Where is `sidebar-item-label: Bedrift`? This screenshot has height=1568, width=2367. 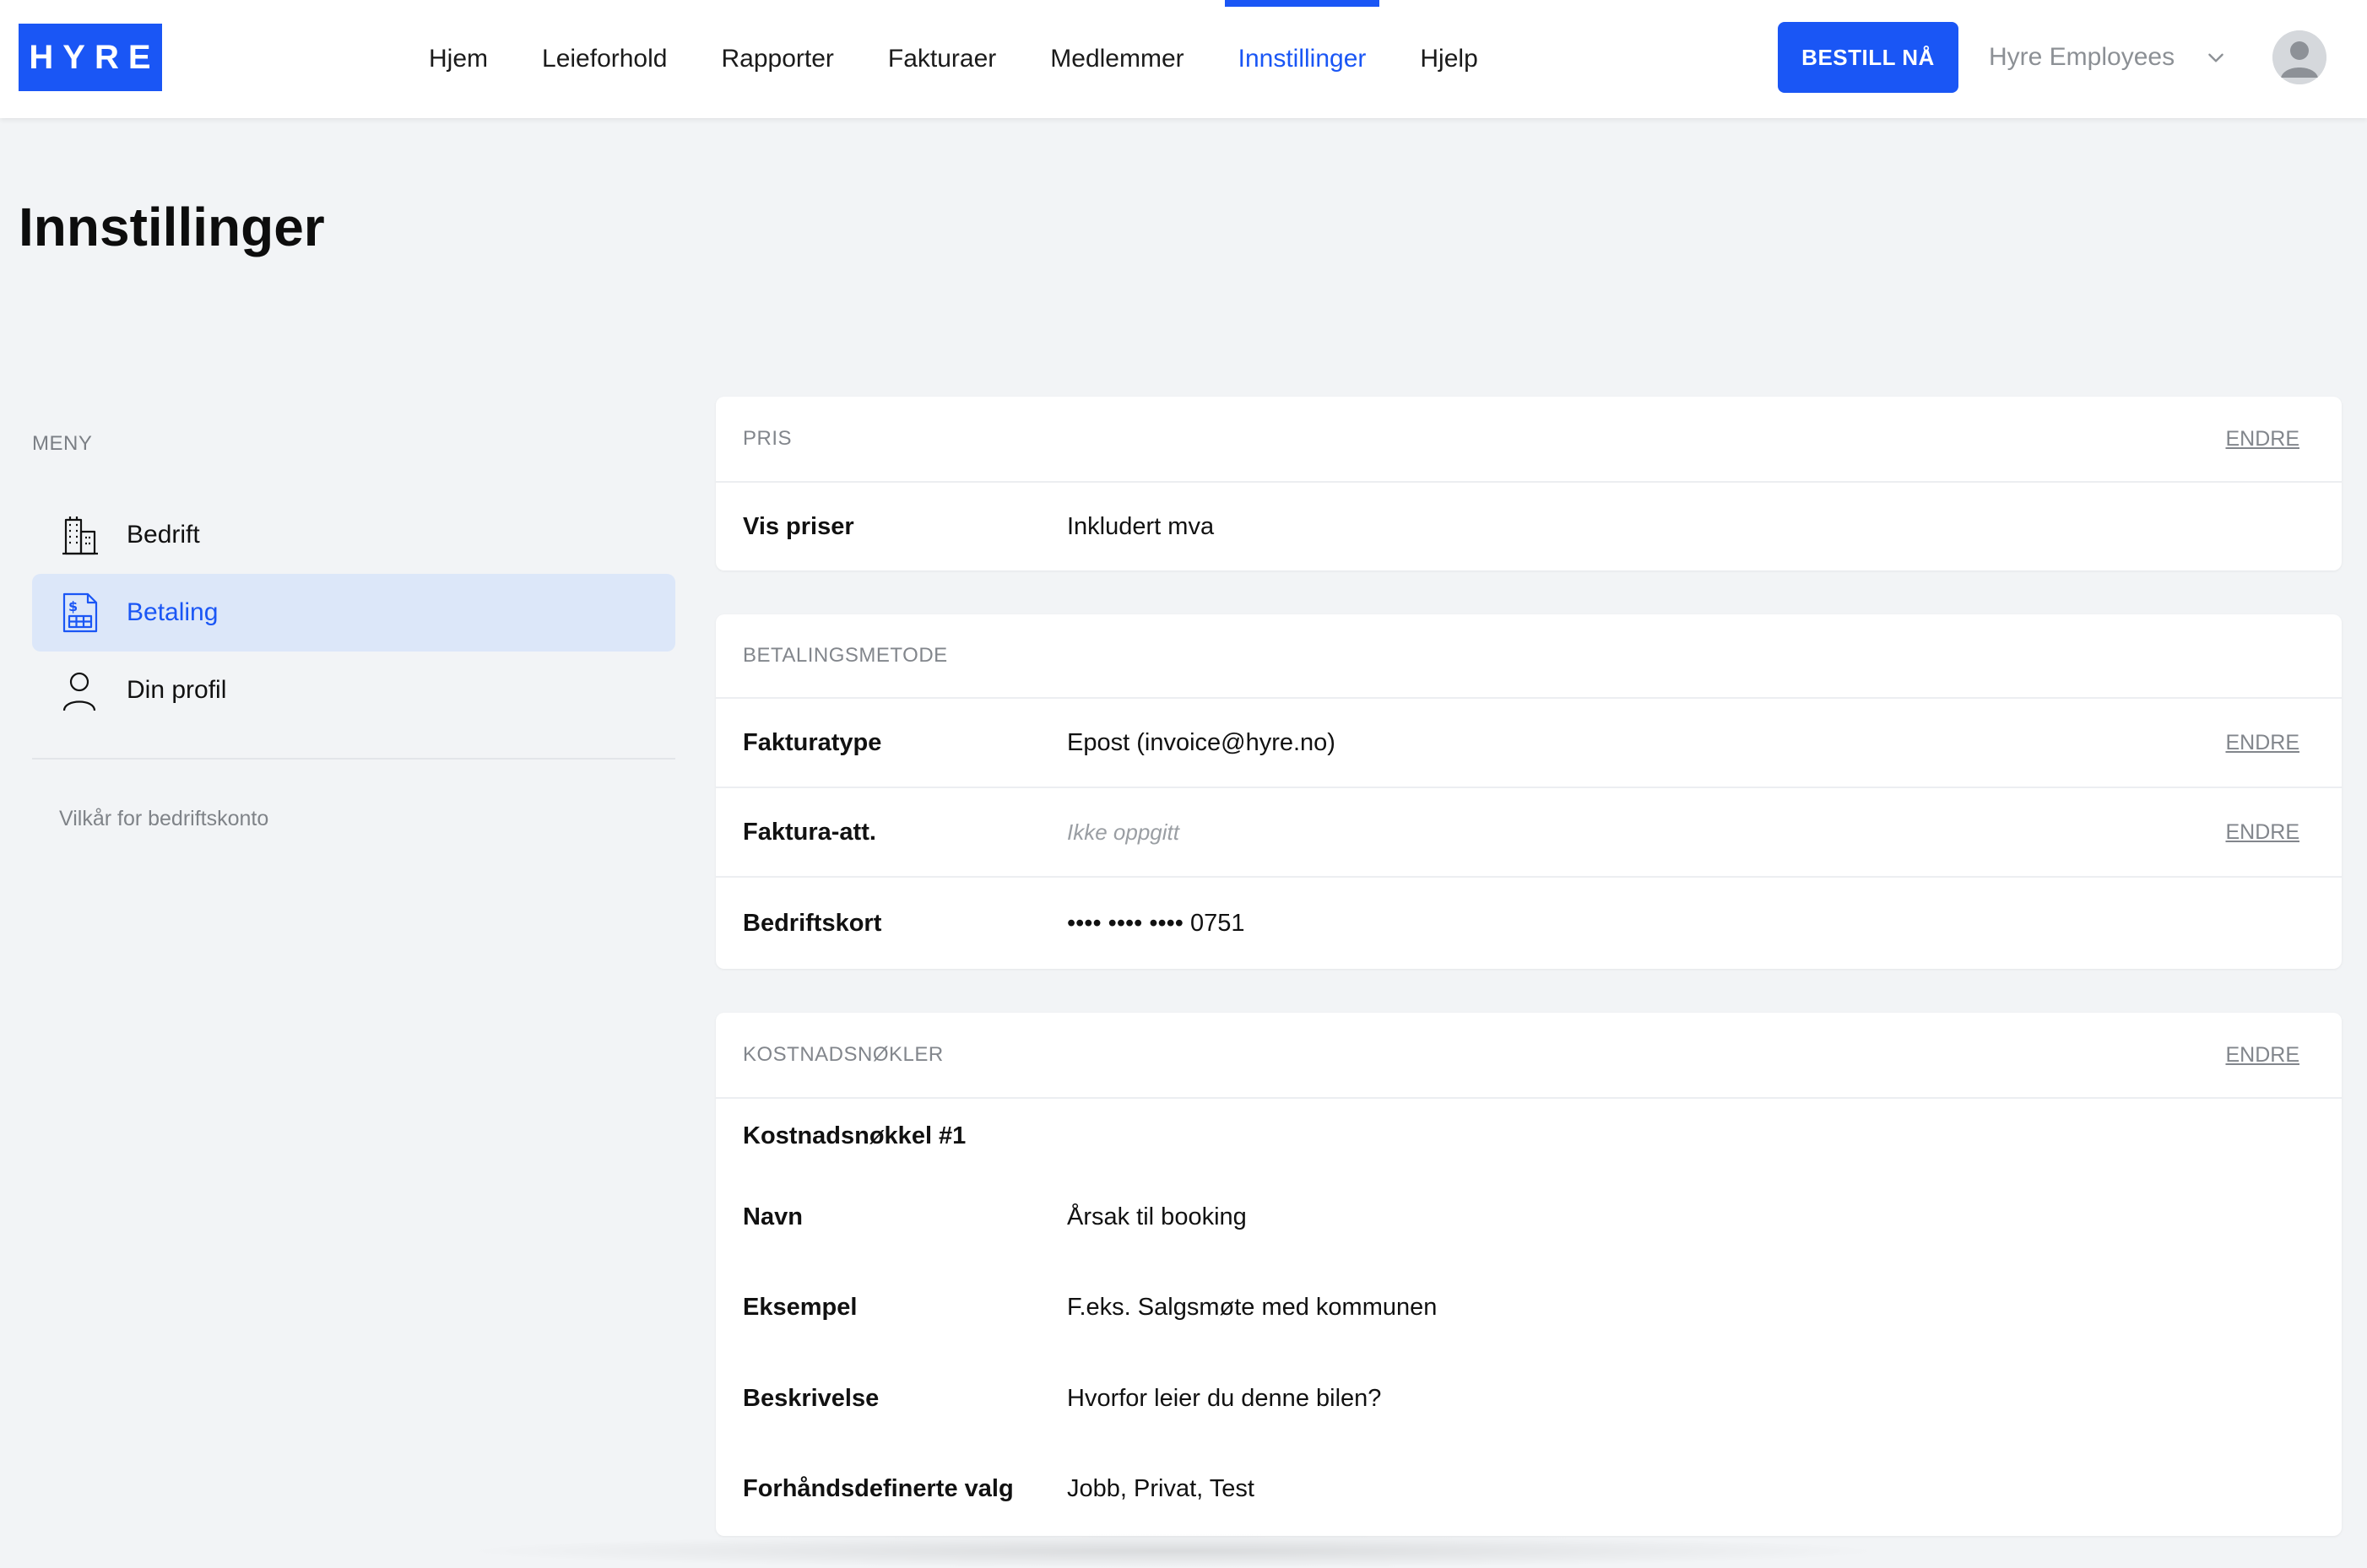
sidebar-item-label: Bedrift is located at coordinates (163, 535).